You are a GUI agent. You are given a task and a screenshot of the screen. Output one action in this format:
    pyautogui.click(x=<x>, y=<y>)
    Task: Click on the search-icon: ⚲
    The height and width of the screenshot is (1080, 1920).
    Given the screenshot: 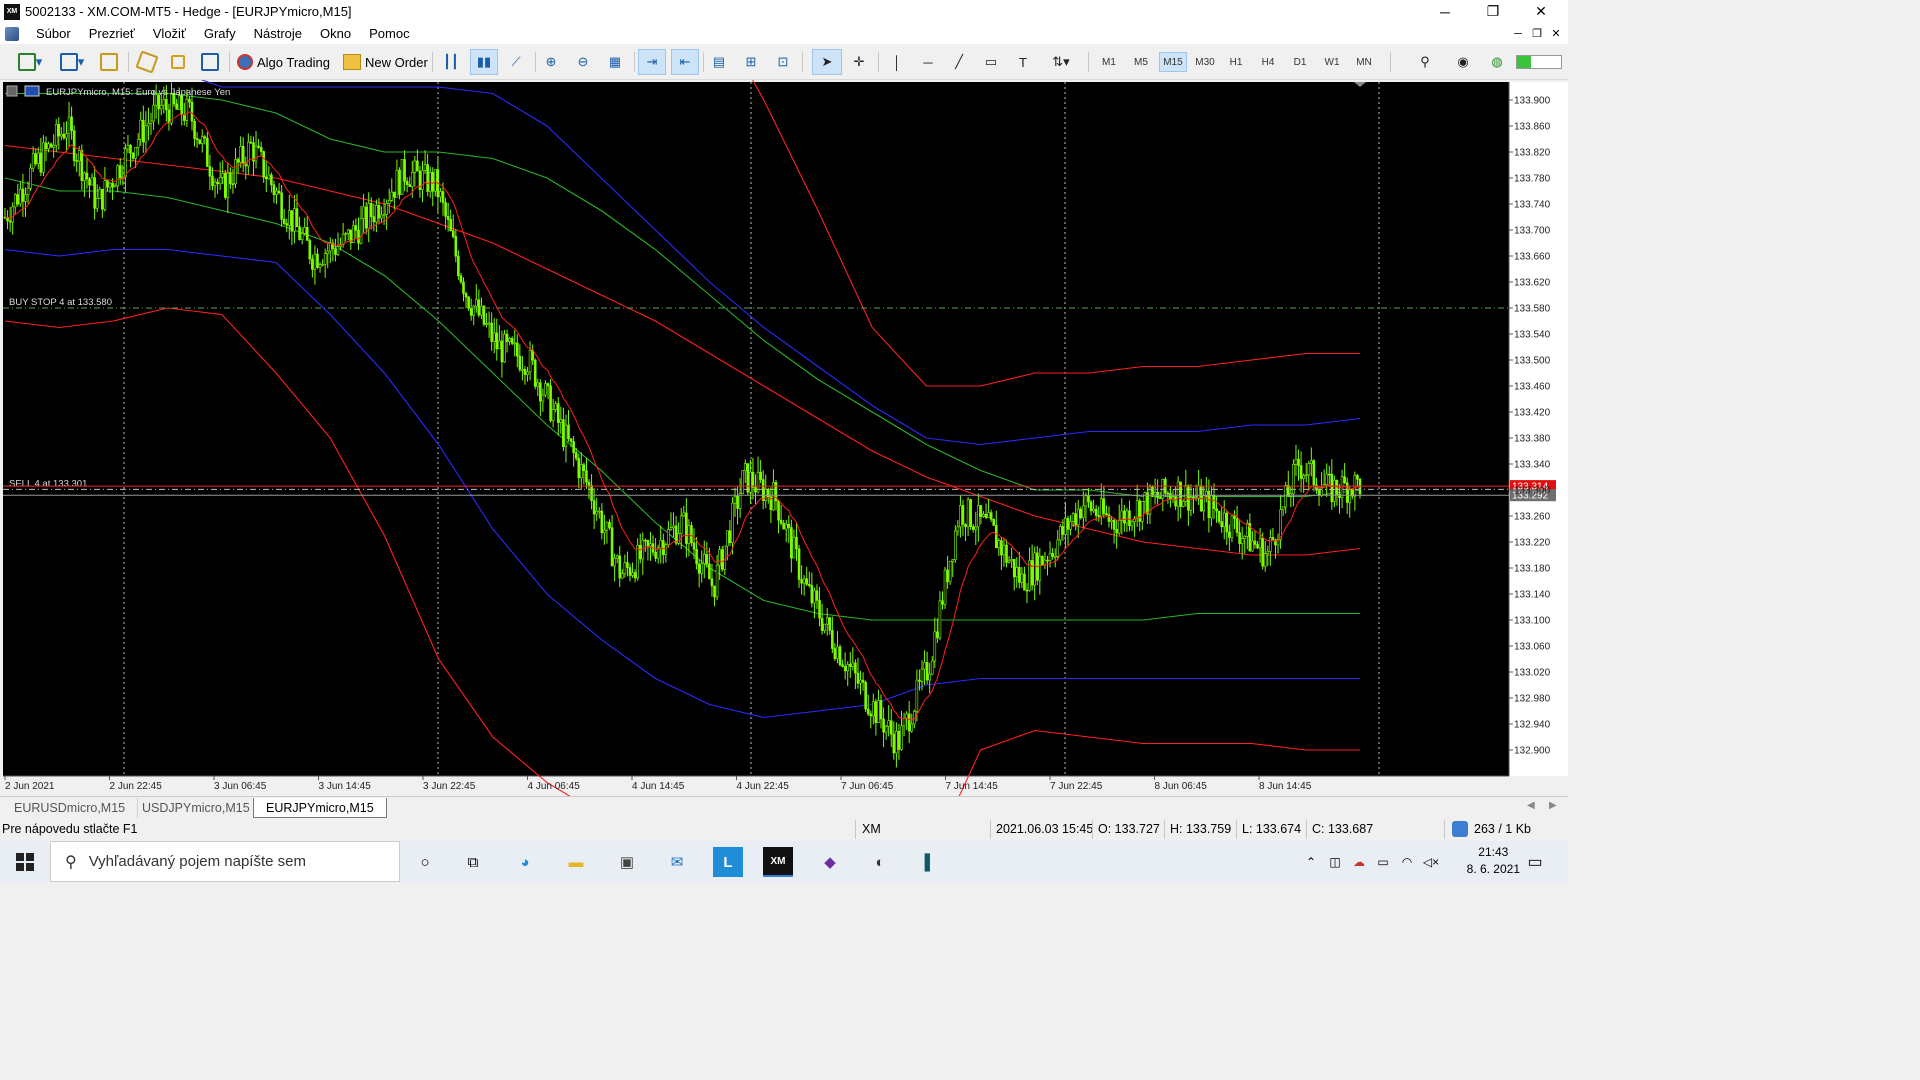 What is the action you would take?
    pyautogui.click(x=1425, y=62)
    